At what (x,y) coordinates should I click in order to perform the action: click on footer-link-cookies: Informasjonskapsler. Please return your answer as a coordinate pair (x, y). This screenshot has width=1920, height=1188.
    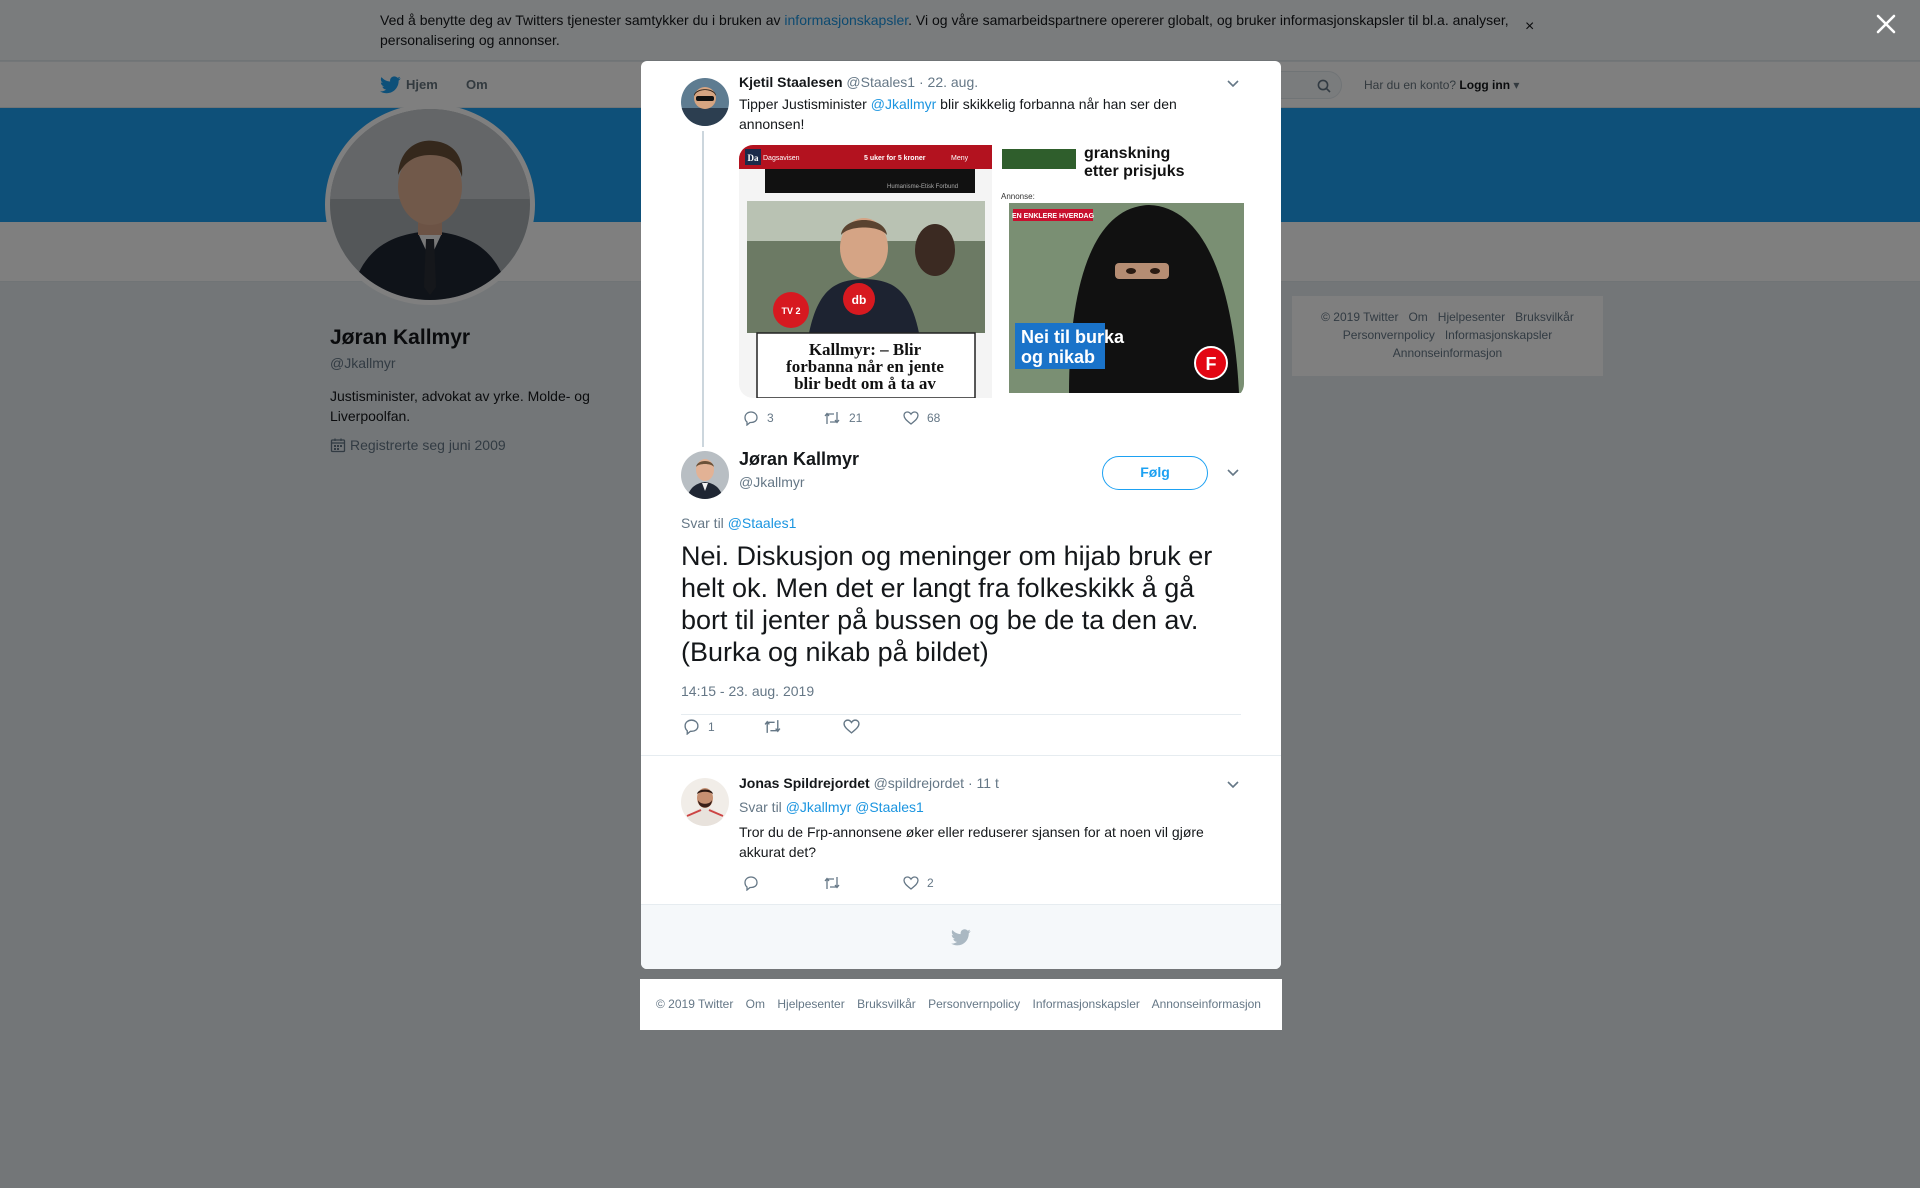
    Looking at the image, I should click on (1086, 1004).